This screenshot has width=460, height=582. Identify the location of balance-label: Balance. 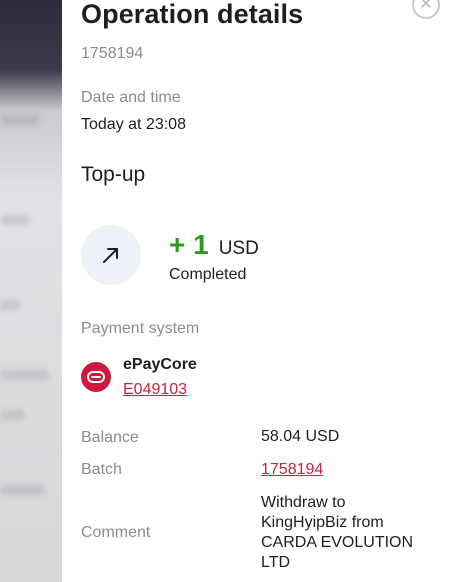
(110, 437).